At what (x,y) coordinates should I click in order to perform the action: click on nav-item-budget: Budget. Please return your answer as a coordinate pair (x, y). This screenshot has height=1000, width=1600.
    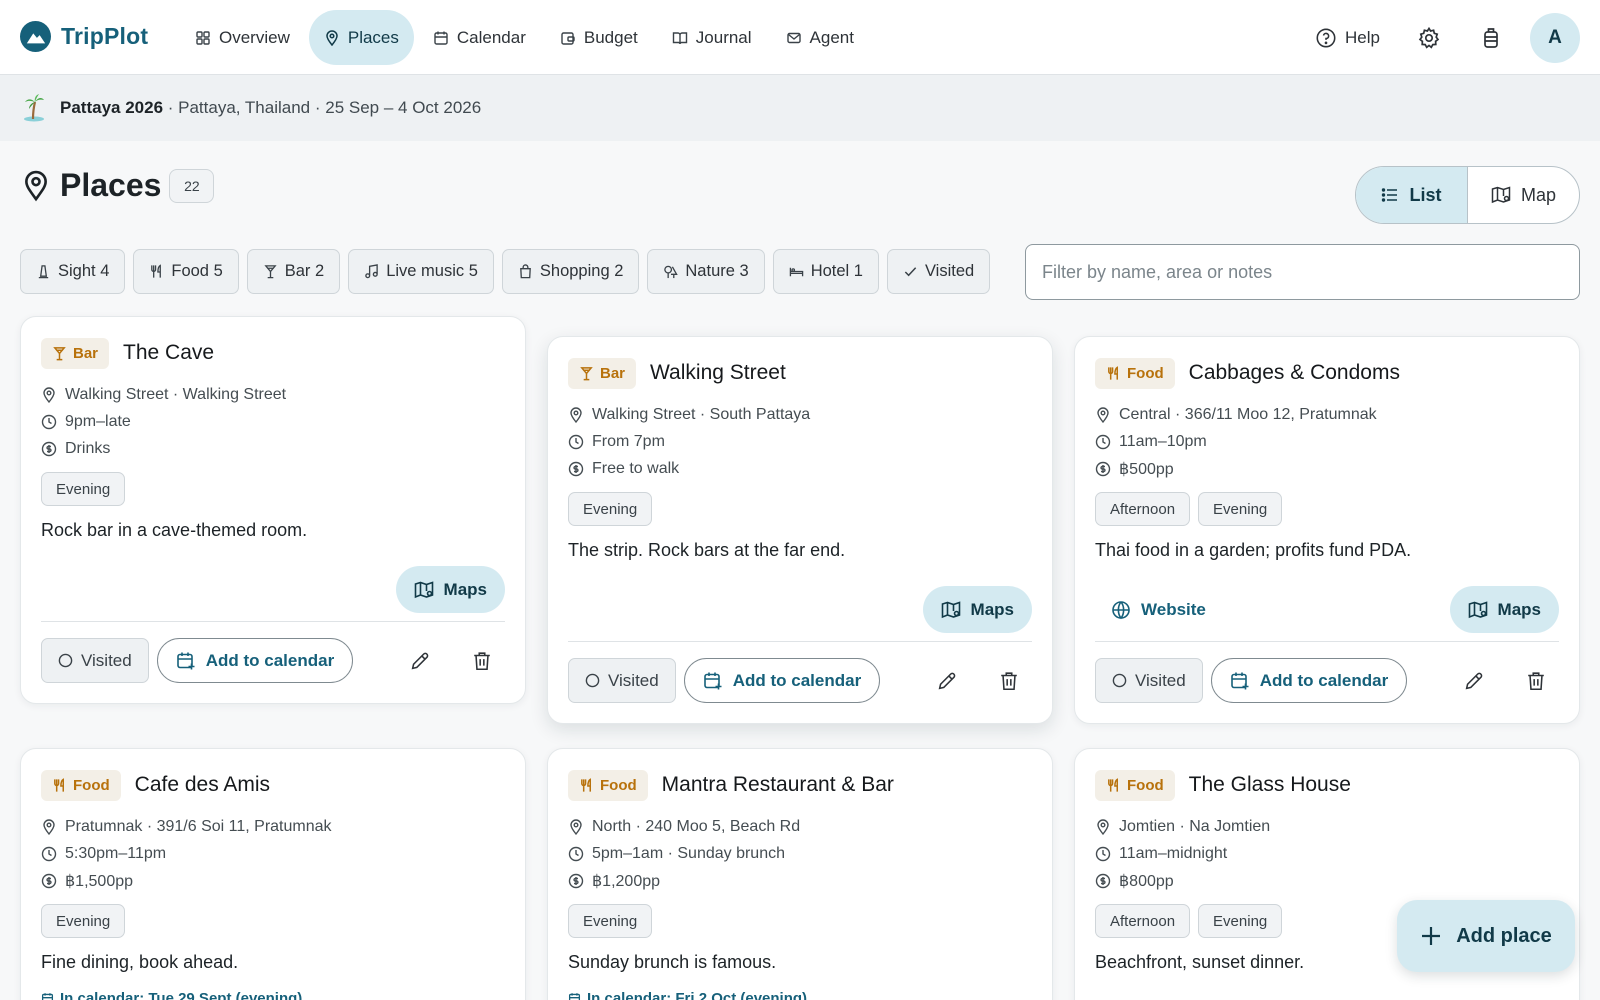
    Looking at the image, I should click on (599, 37).